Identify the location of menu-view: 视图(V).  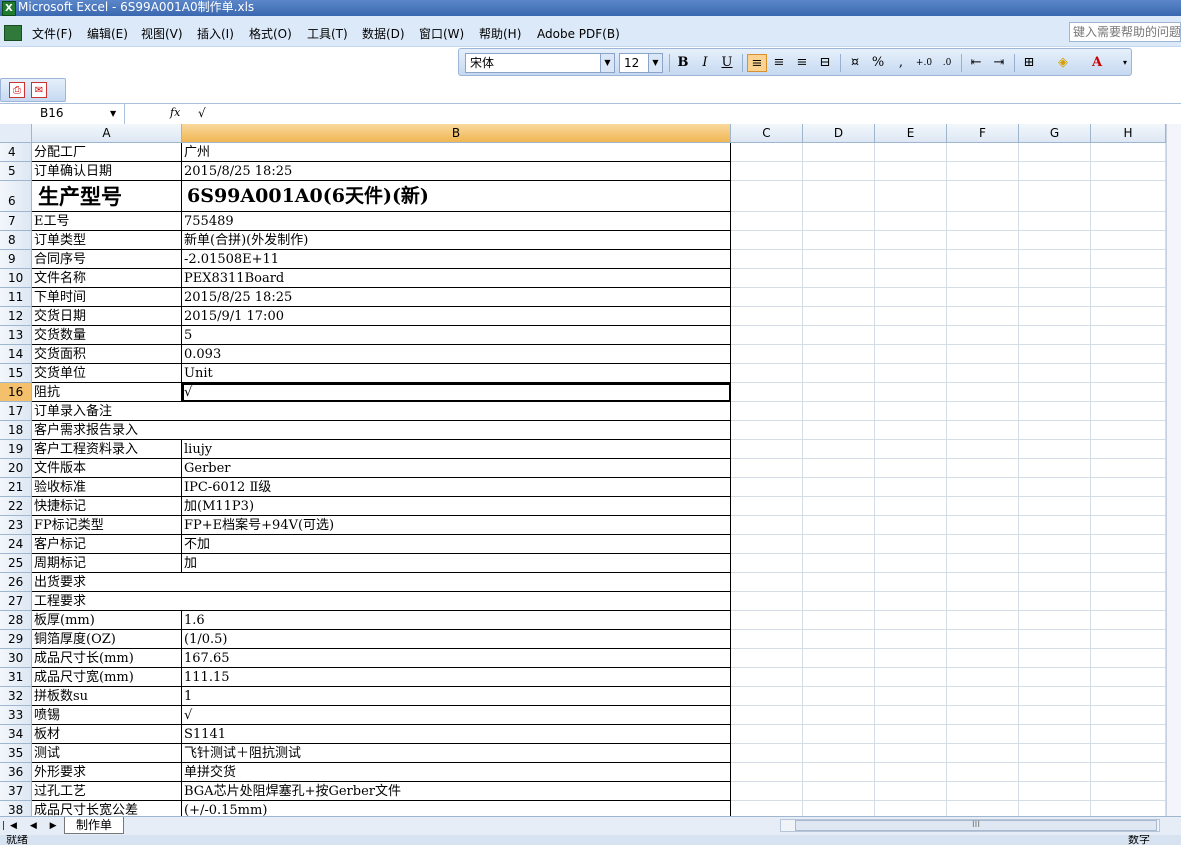
(162, 34).